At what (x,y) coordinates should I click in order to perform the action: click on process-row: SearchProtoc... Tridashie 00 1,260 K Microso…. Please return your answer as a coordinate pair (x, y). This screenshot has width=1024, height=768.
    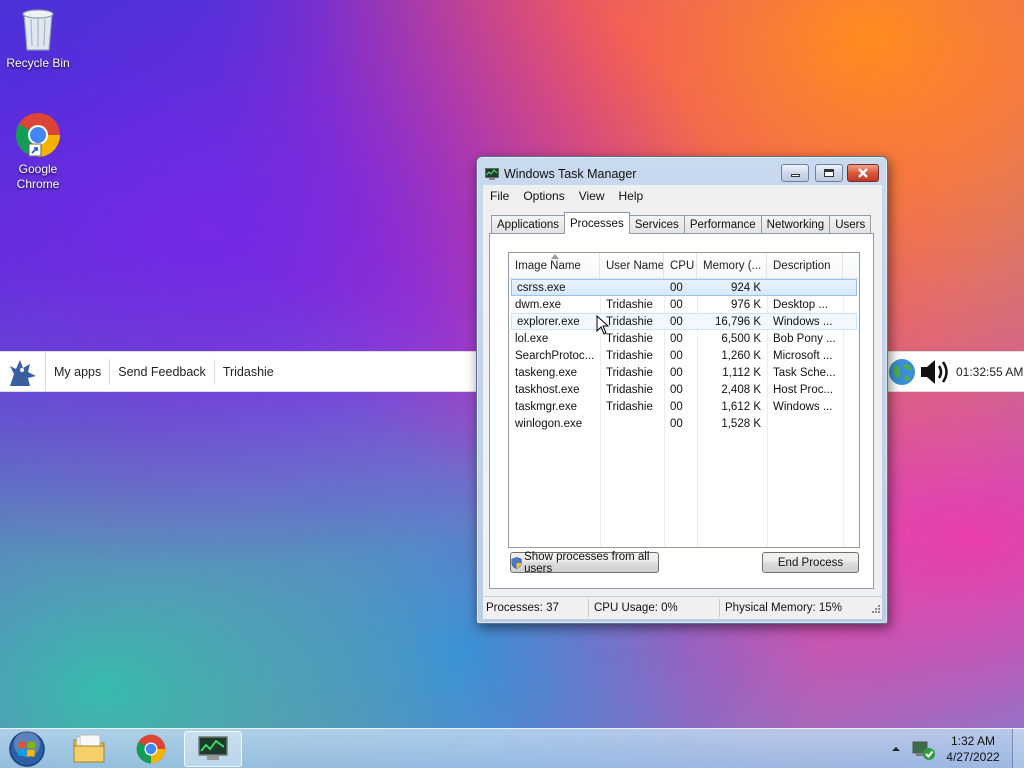
    Looking at the image, I should click on (684, 355).